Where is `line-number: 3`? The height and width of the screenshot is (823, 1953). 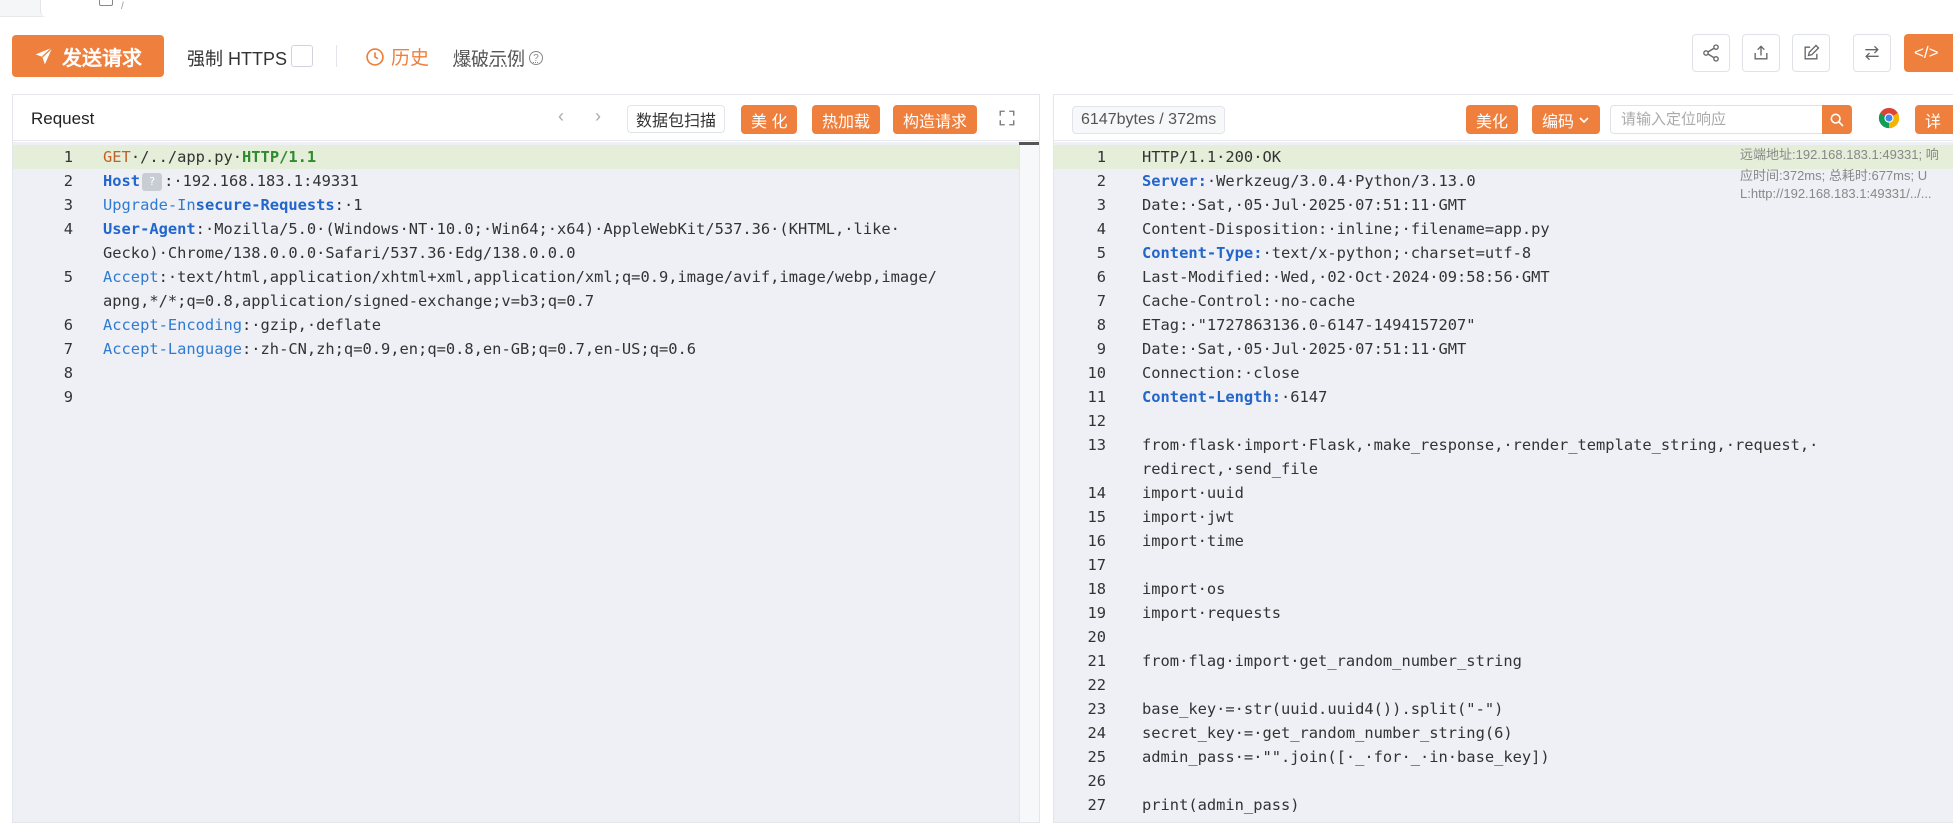
line-number: 3 is located at coordinates (68, 205).